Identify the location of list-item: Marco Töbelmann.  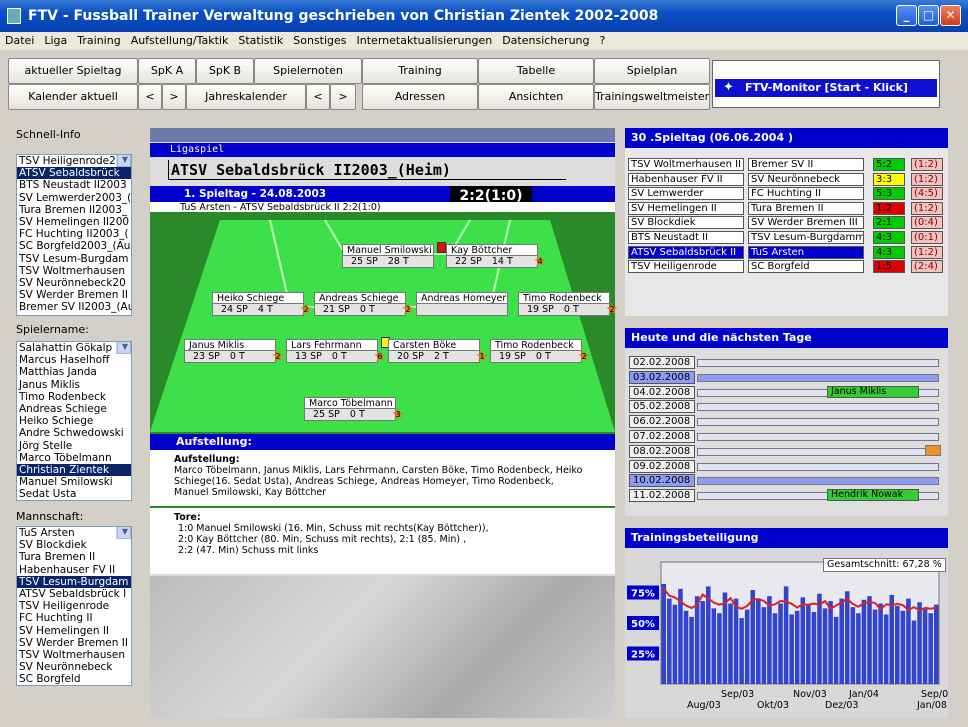
(74, 458).